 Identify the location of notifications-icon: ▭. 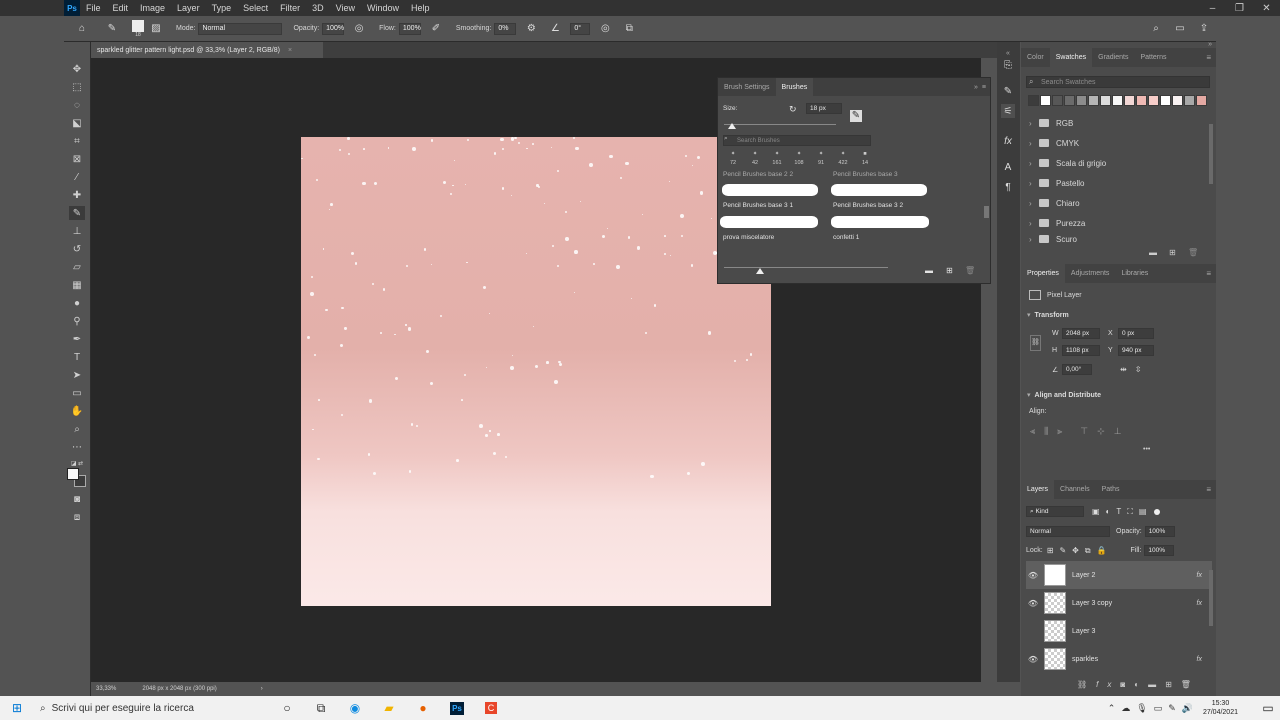
(1268, 708).